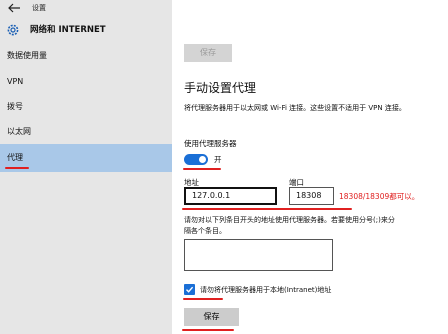 This screenshot has width=448, height=334. What do you see at coordinates (211, 317) in the screenshot?
I see `save-button: 保存` at bounding box center [211, 317].